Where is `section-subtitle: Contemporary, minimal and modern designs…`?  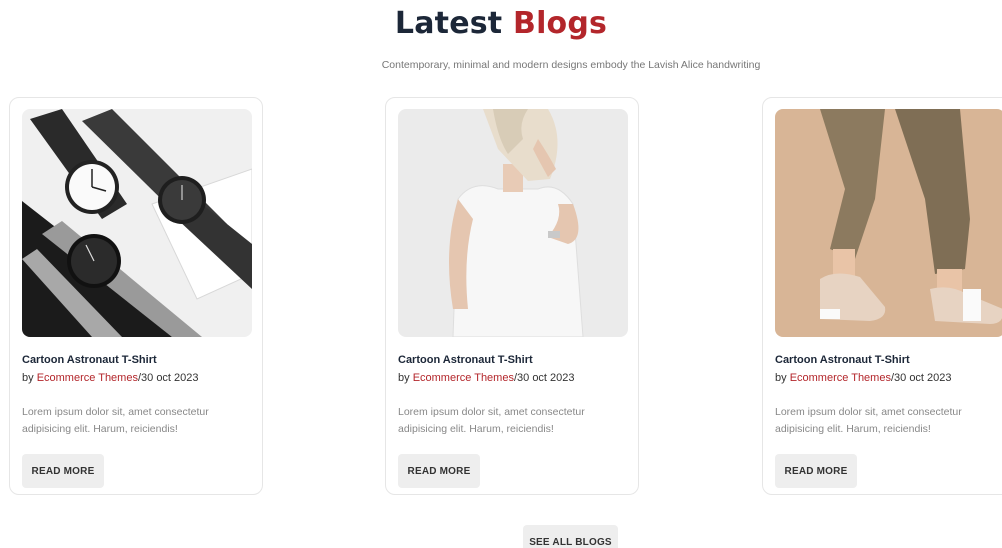
section-subtitle: Contemporary, minimal and modern designs… is located at coordinates (571, 65).